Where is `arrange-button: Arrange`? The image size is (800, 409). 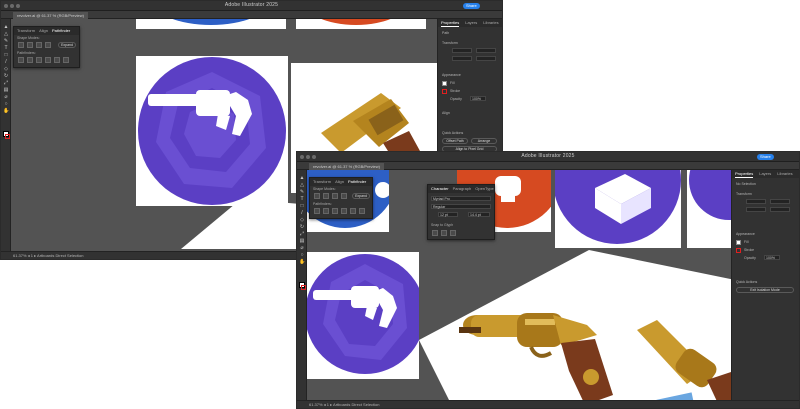 arrange-button: Arrange is located at coordinates (484, 141).